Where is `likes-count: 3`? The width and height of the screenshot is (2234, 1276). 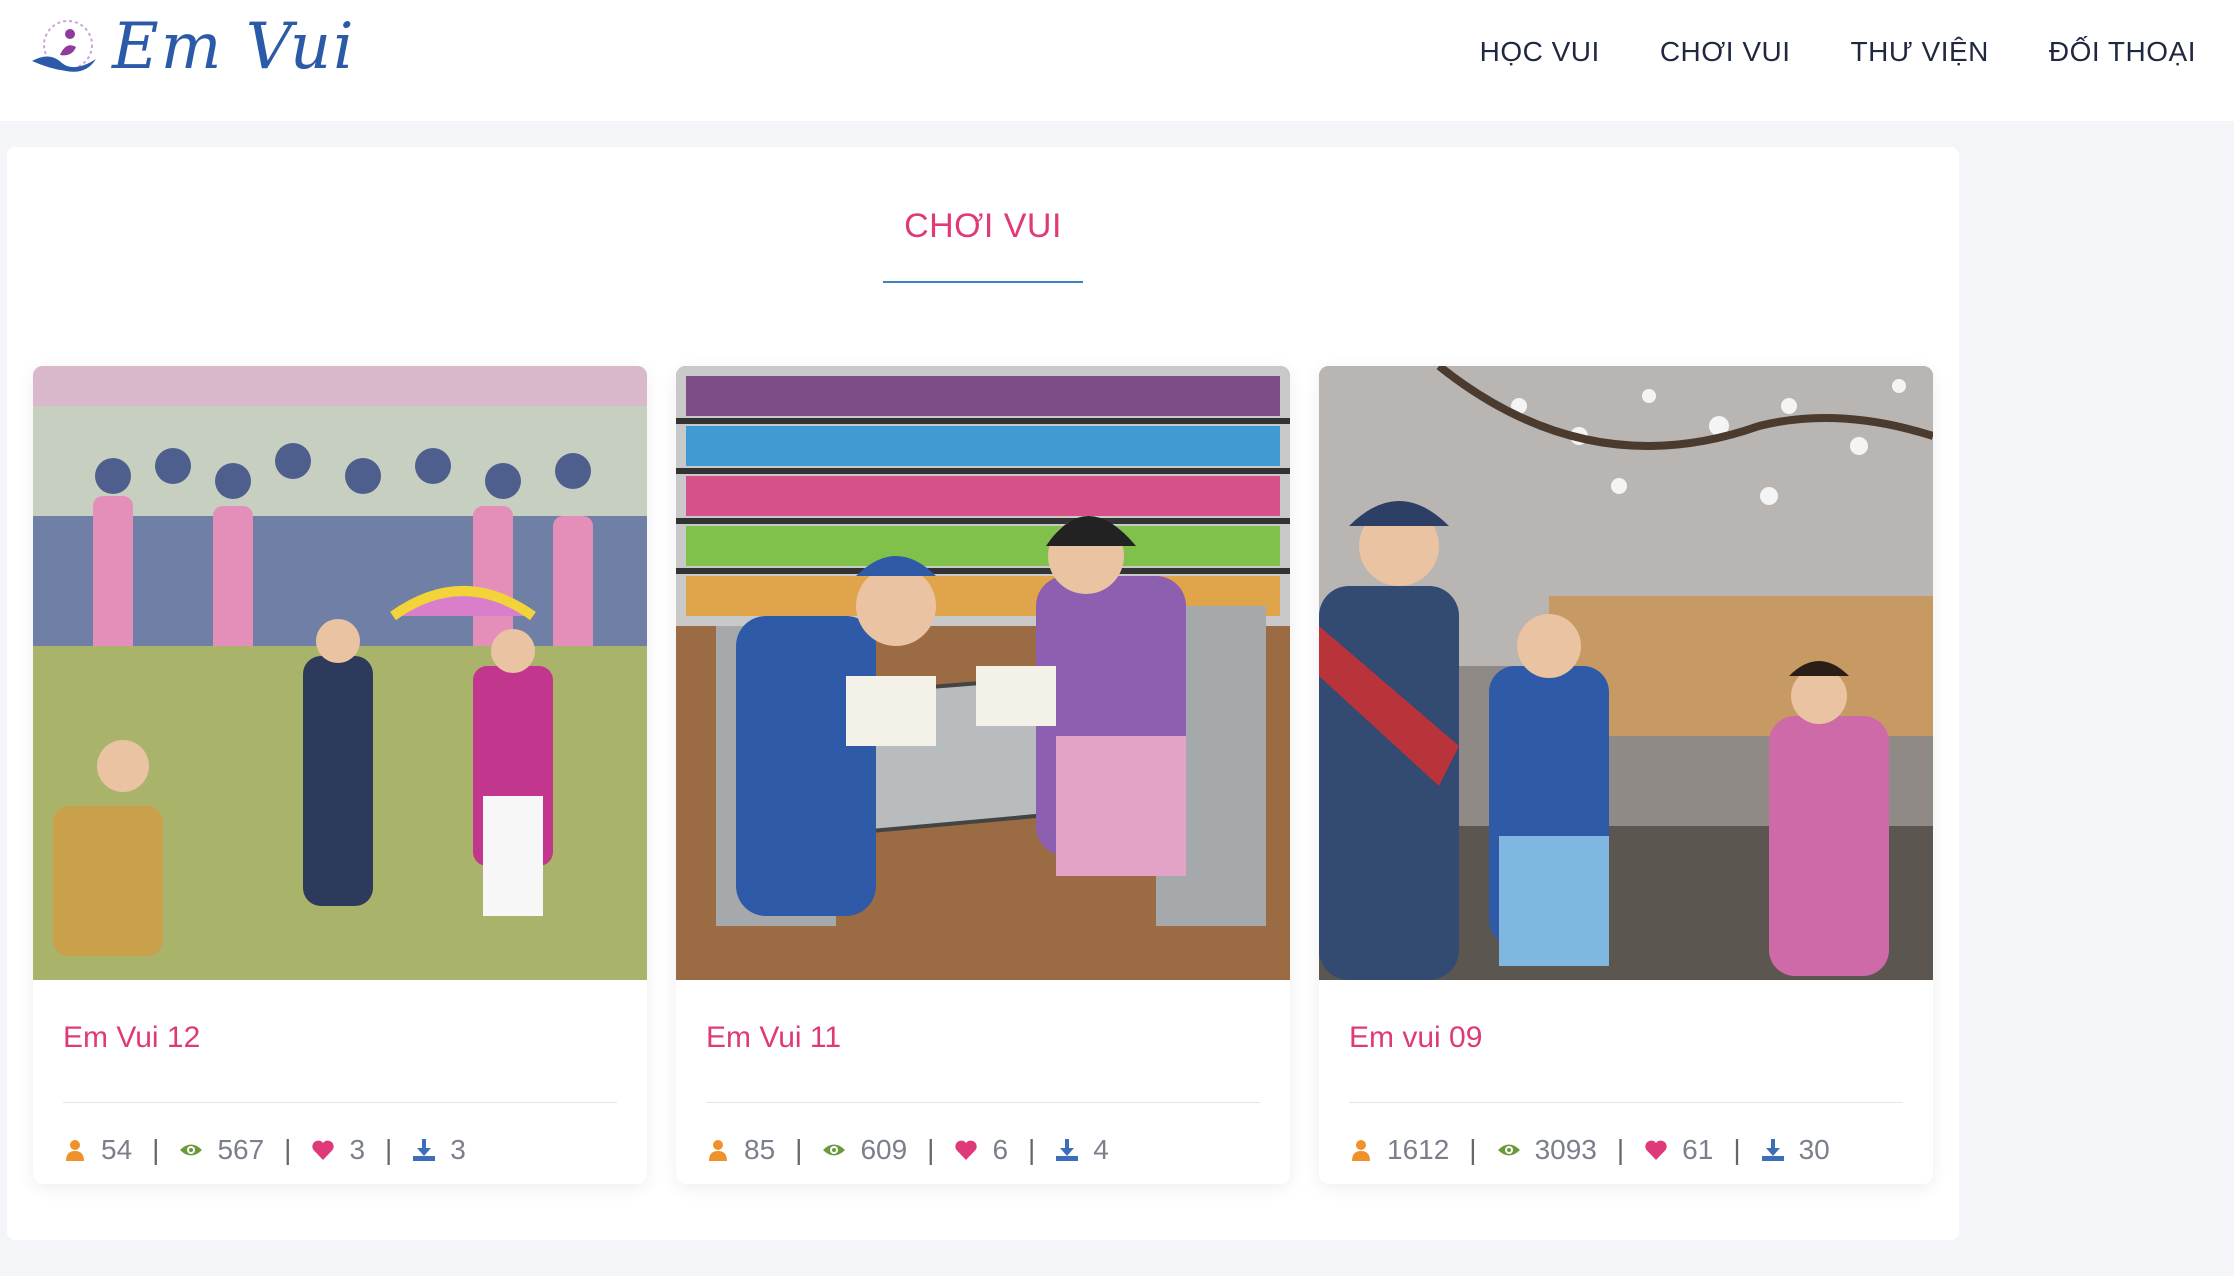
likes-count: 3 is located at coordinates (357, 1149).